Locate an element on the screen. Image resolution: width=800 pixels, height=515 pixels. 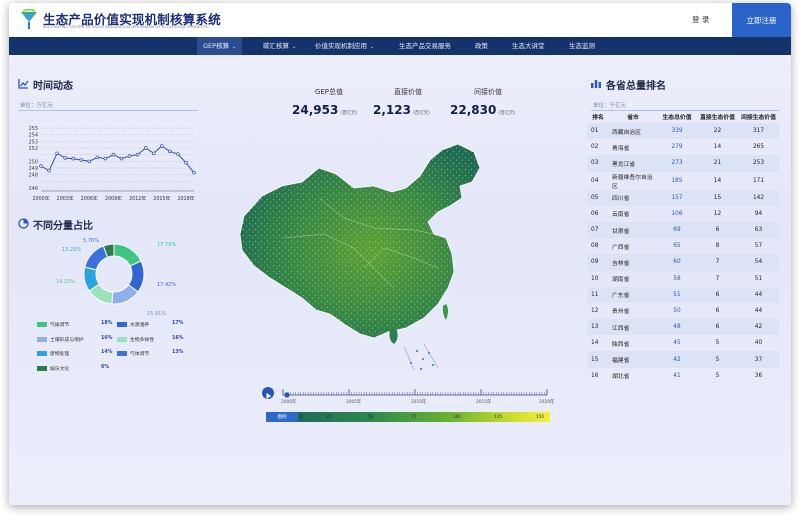
legend-item-water: 水源涵养 is located at coordinates (133, 324).